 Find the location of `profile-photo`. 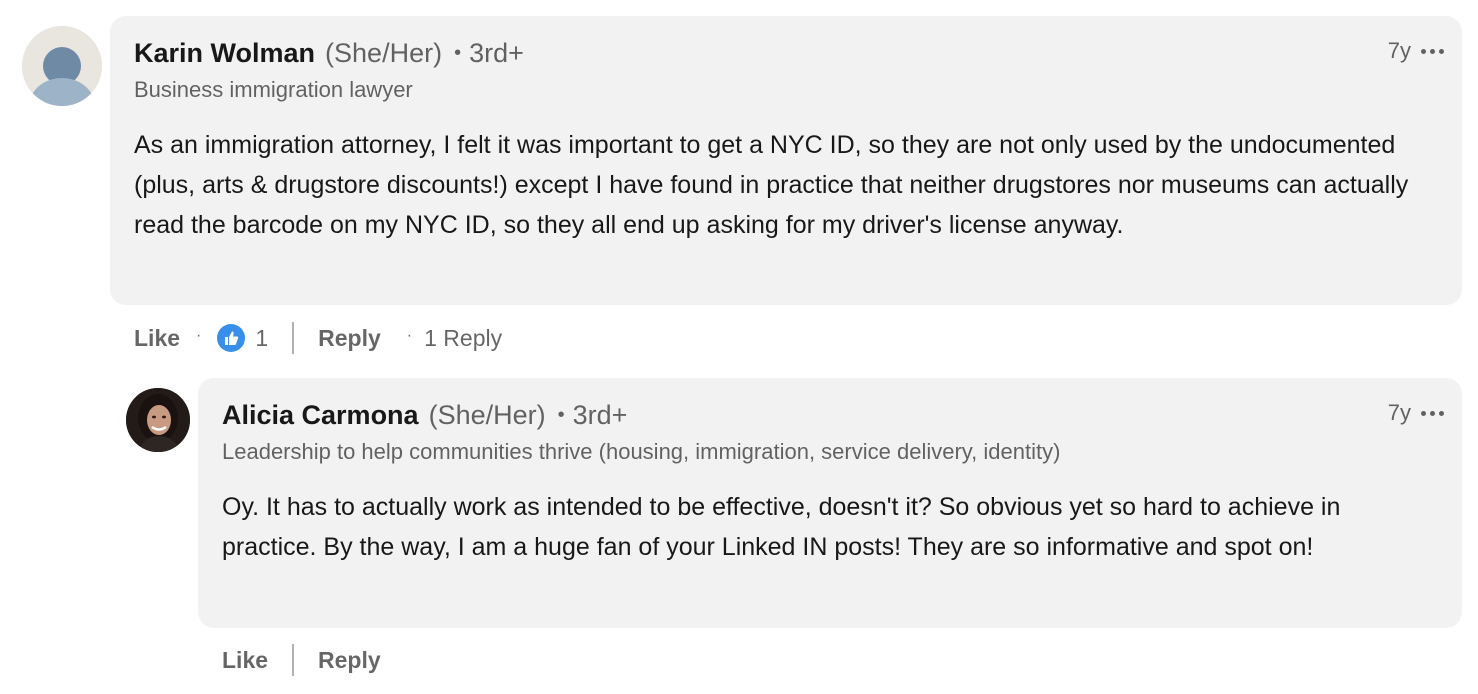

profile-photo is located at coordinates (158, 420).